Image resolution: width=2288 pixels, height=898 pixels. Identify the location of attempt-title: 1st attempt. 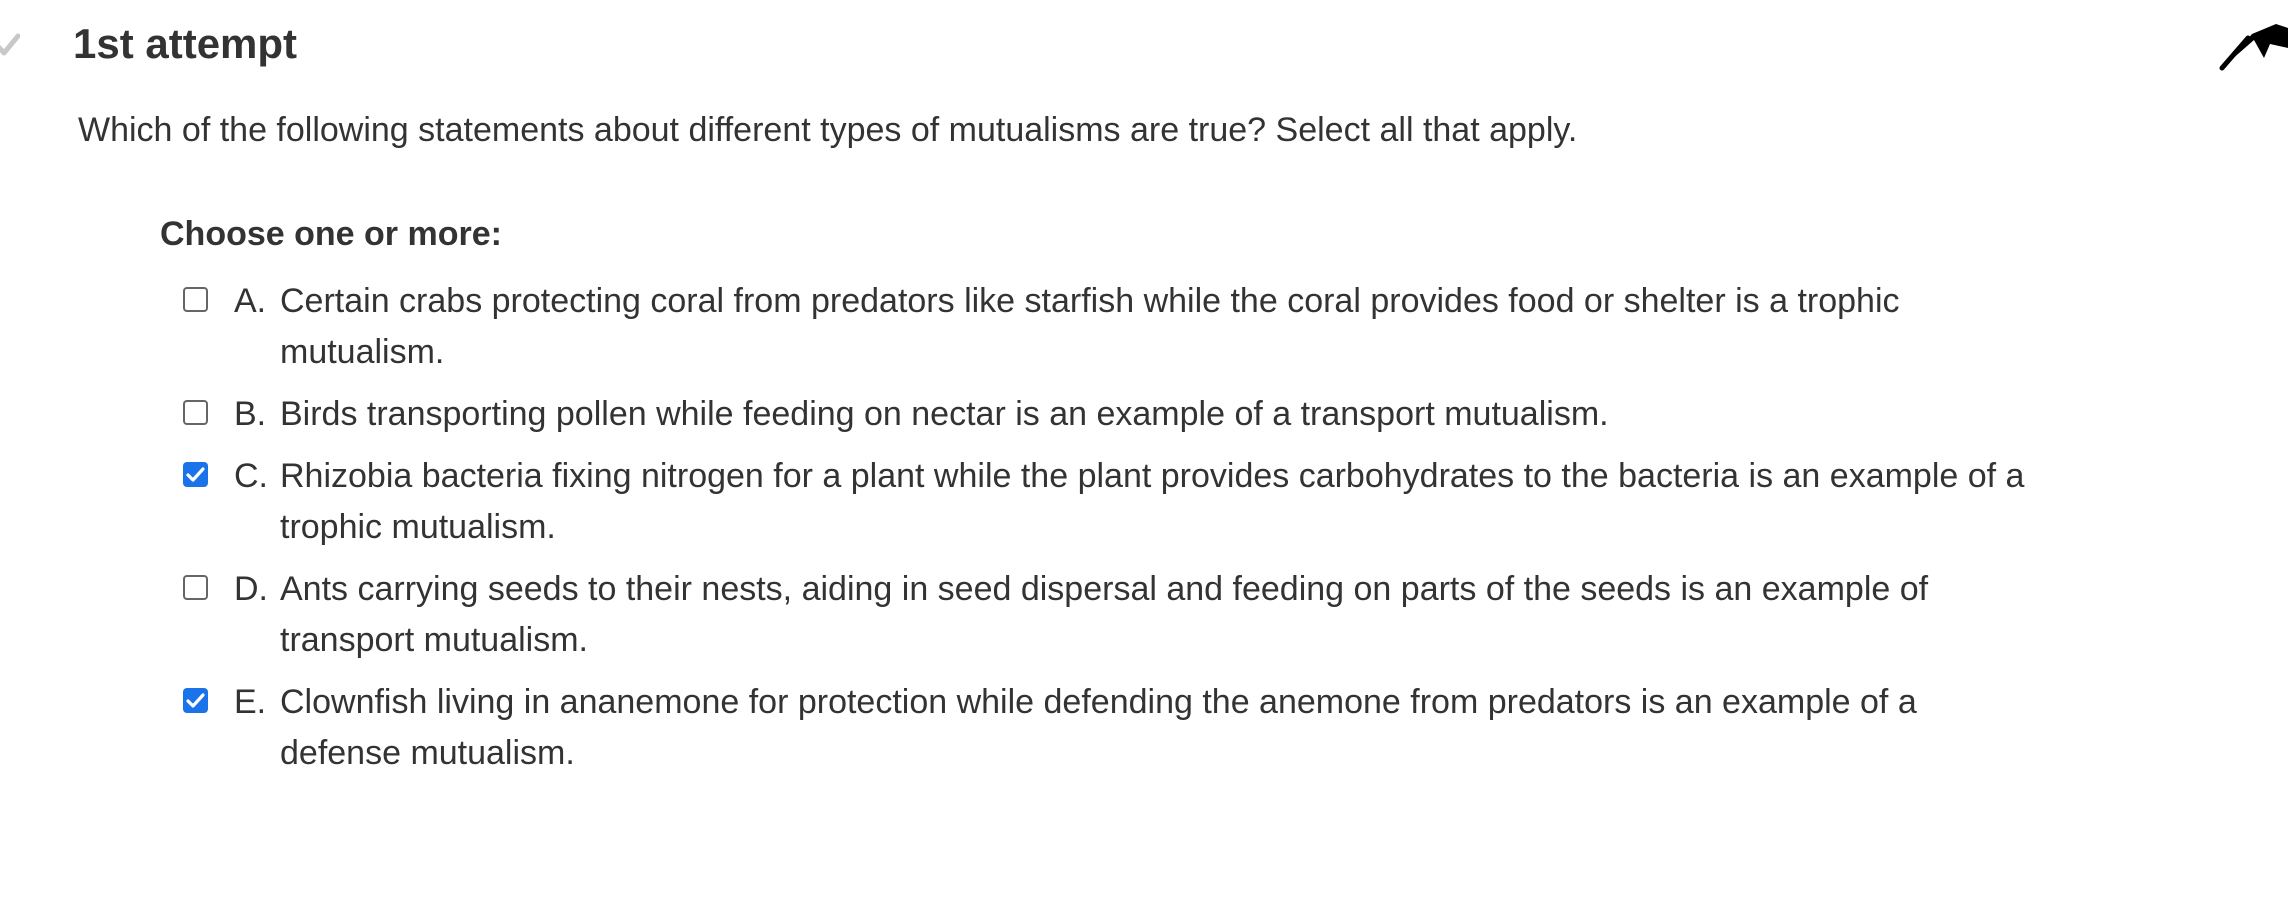
(185, 43).